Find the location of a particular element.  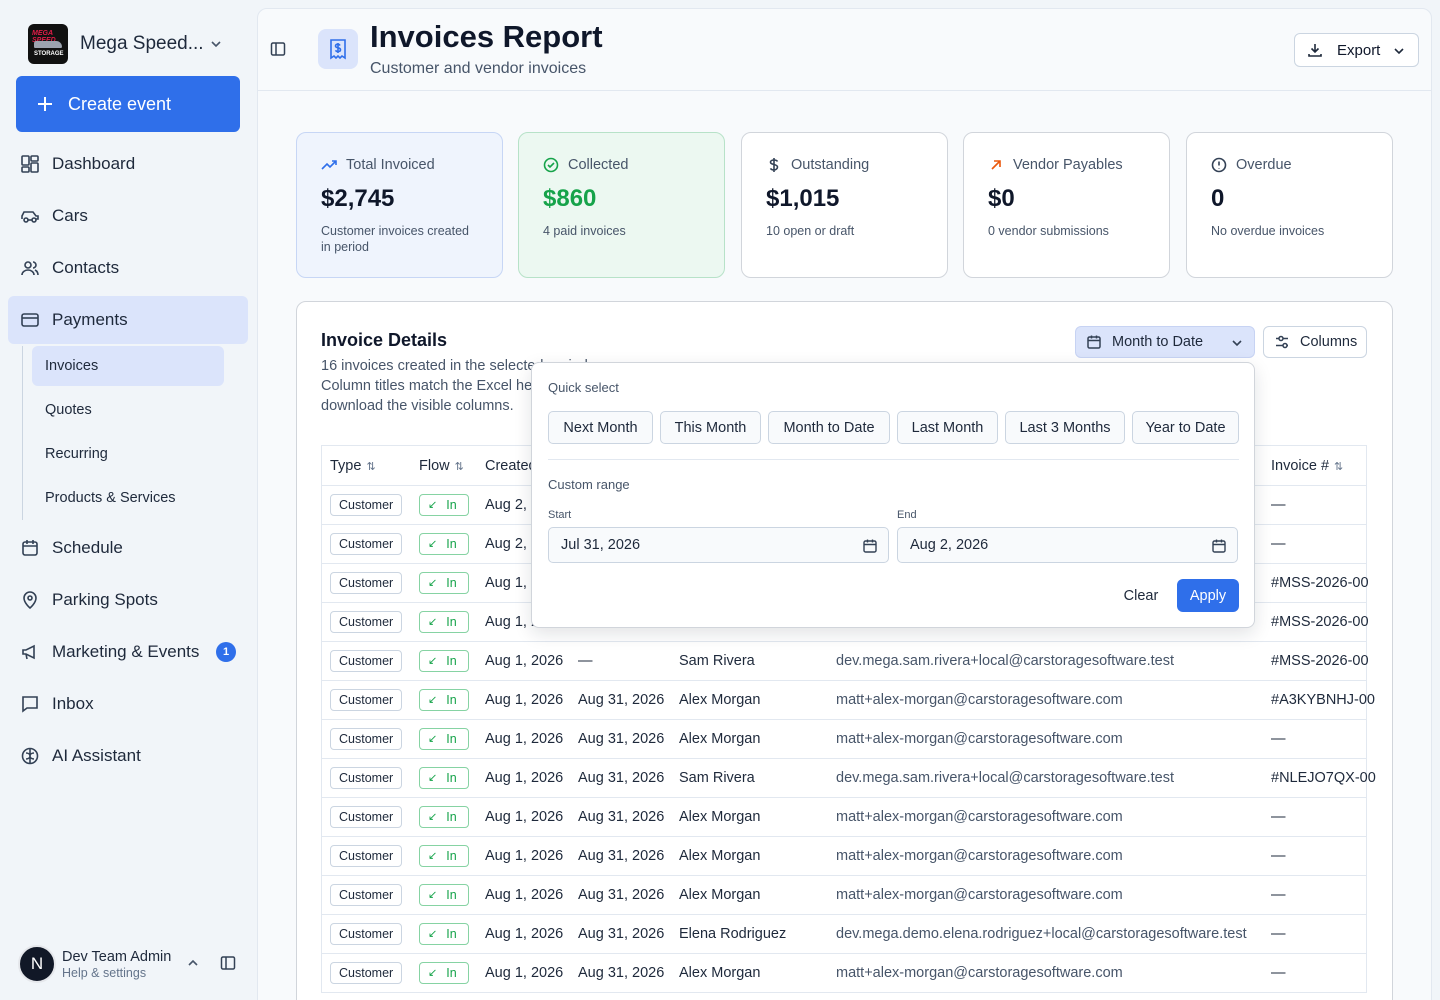

export-button: Export is located at coordinates (1356, 50).